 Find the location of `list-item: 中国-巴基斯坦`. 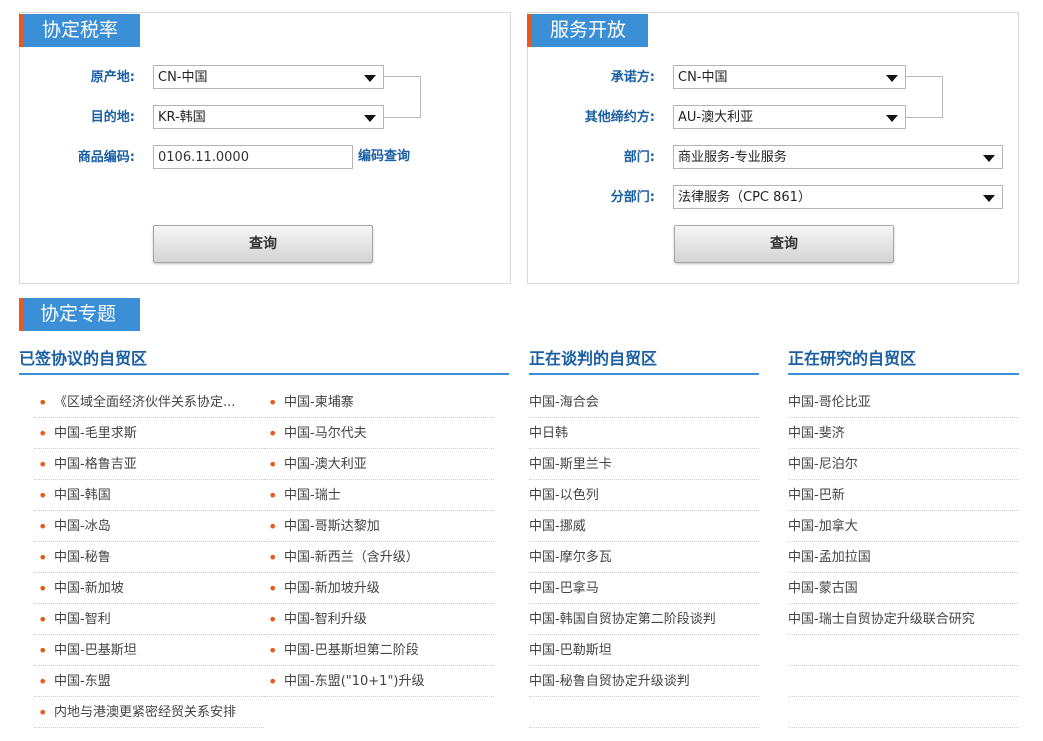

list-item: 中国-巴基斯坦 is located at coordinates (149, 650).